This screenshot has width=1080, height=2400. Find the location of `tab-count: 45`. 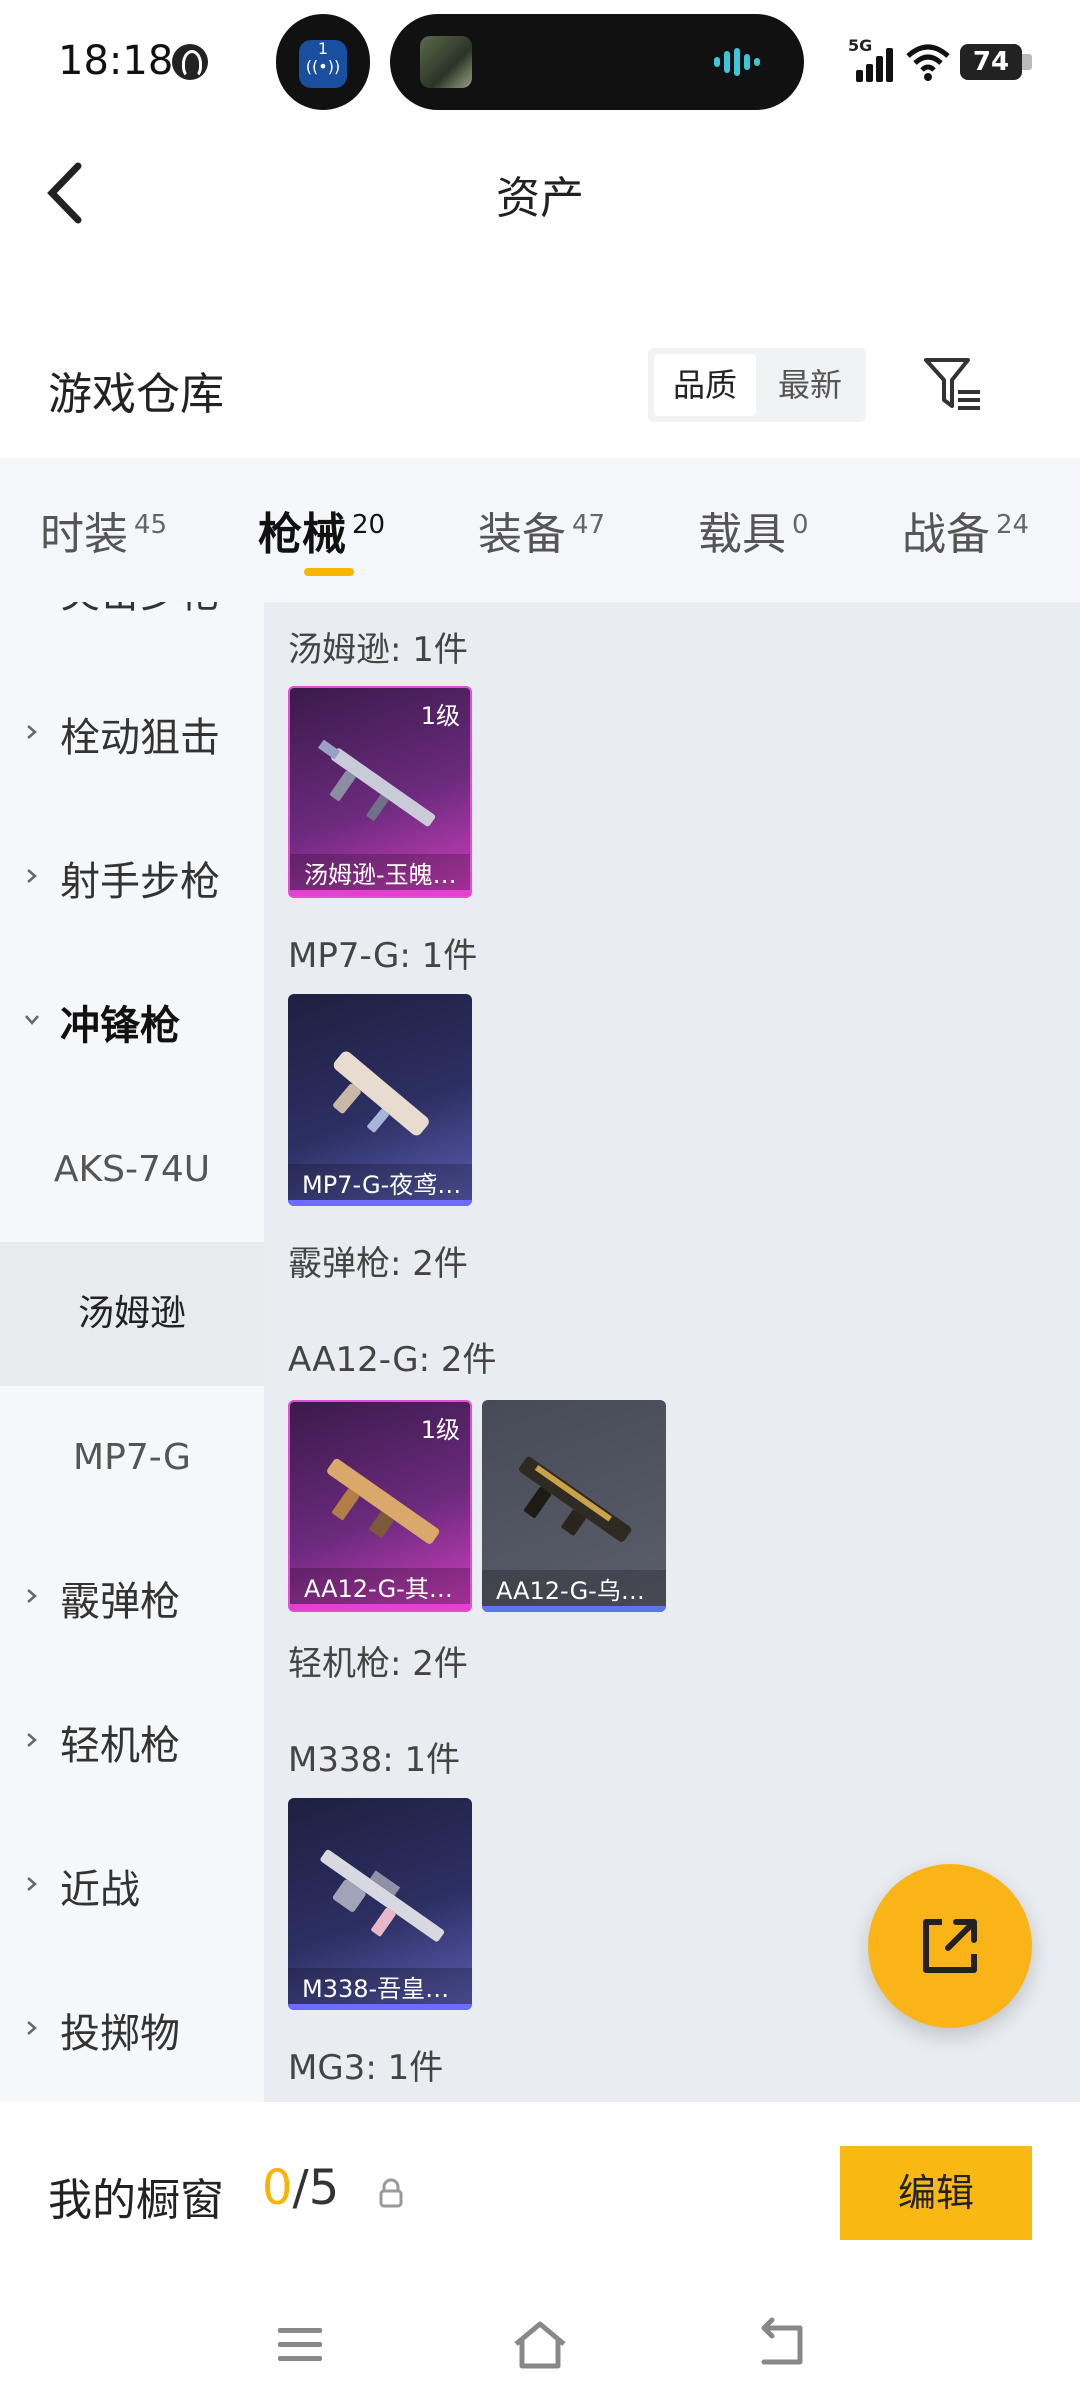

tab-count: 45 is located at coordinates (151, 525).